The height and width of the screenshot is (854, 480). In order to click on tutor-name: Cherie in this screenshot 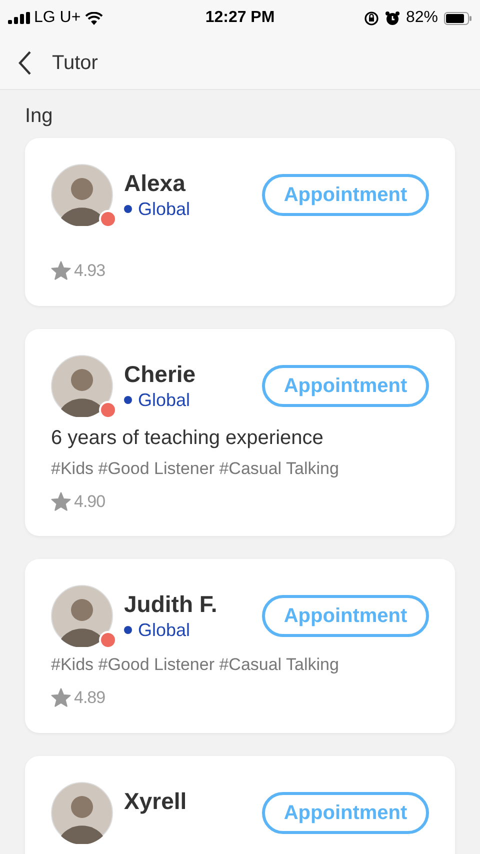, I will do `click(160, 374)`.